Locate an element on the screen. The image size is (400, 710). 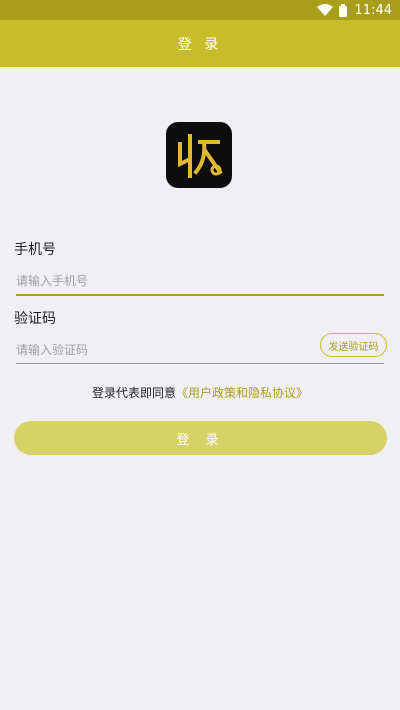
page-title: 登 录 is located at coordinates (200, 44).